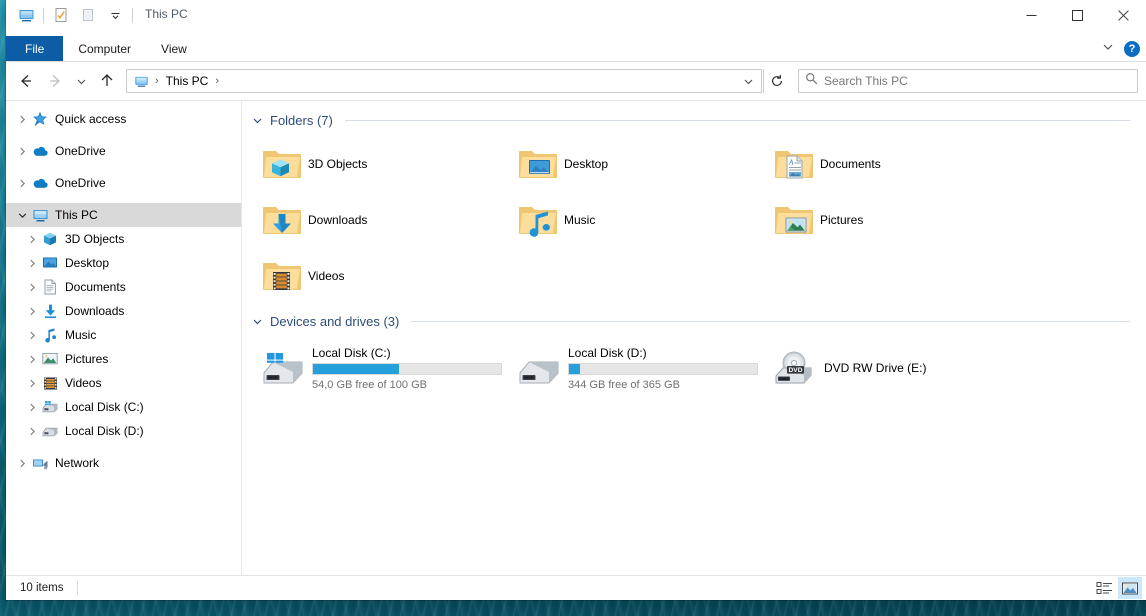  Describe the element at coordinates (104, 407) in the screenshot. I see `sidebar-item-label: Local Disk (C:)` at that location.